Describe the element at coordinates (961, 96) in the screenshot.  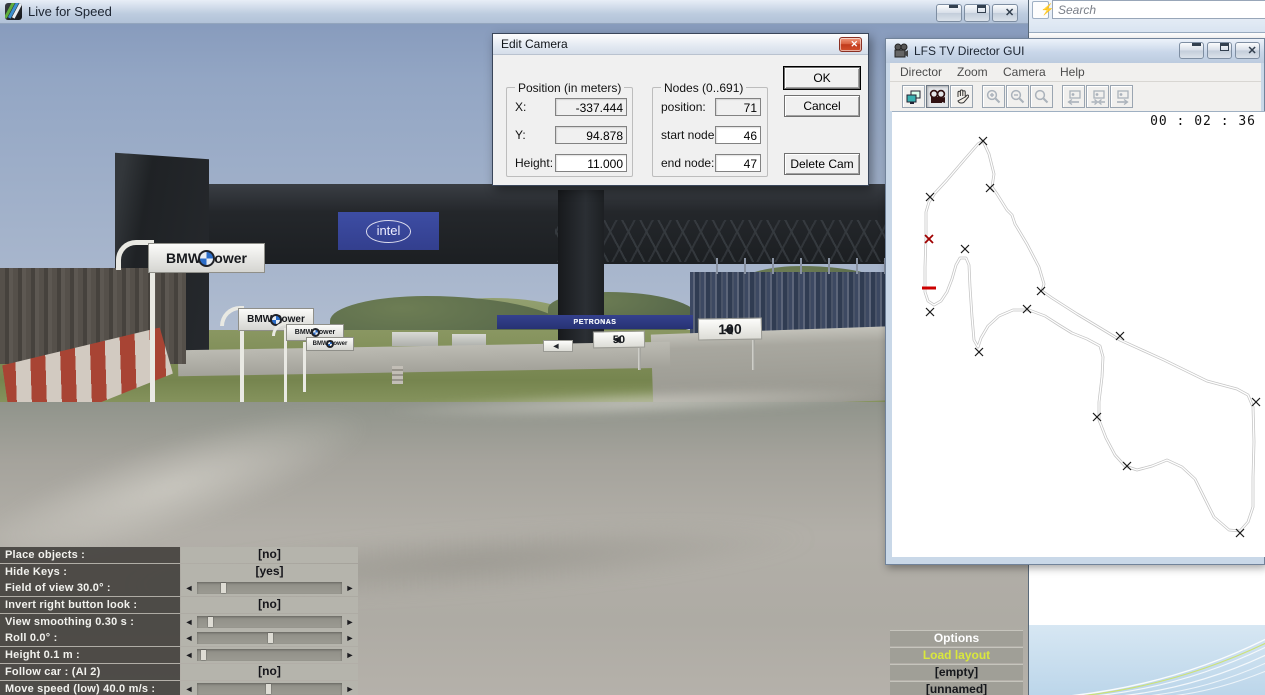
I see `pan-hand-button` at that location.